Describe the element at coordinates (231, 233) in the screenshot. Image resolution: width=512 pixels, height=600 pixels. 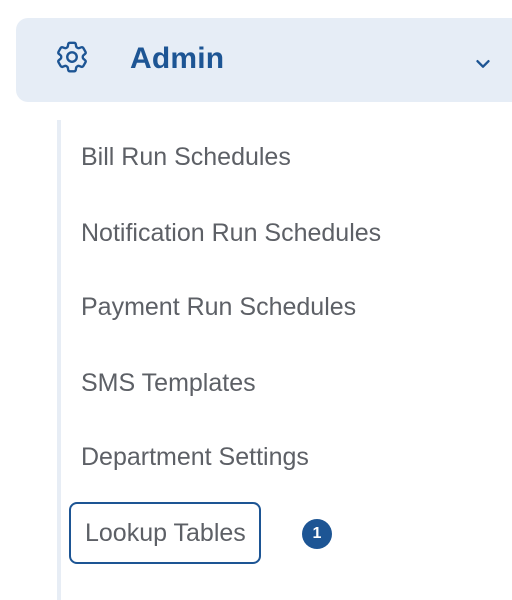
I see `submenu-item-notification-run-schedules: Notification Run Schedules` at that location.